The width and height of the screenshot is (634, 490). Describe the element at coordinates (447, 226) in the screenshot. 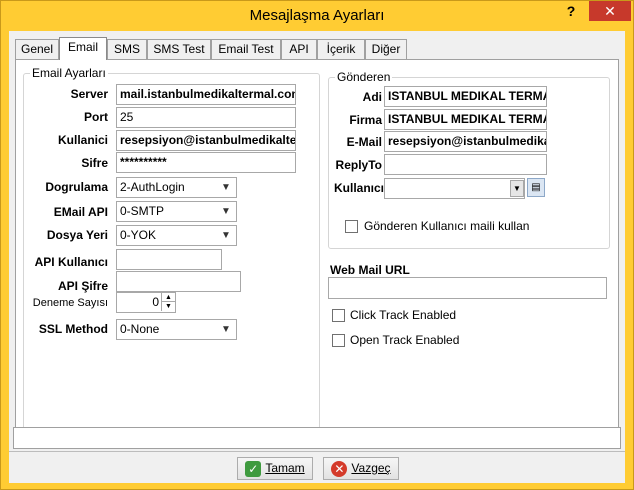

I see `use-user-mail-label: Gönderen Kullanıcı maili kullan` at that location.